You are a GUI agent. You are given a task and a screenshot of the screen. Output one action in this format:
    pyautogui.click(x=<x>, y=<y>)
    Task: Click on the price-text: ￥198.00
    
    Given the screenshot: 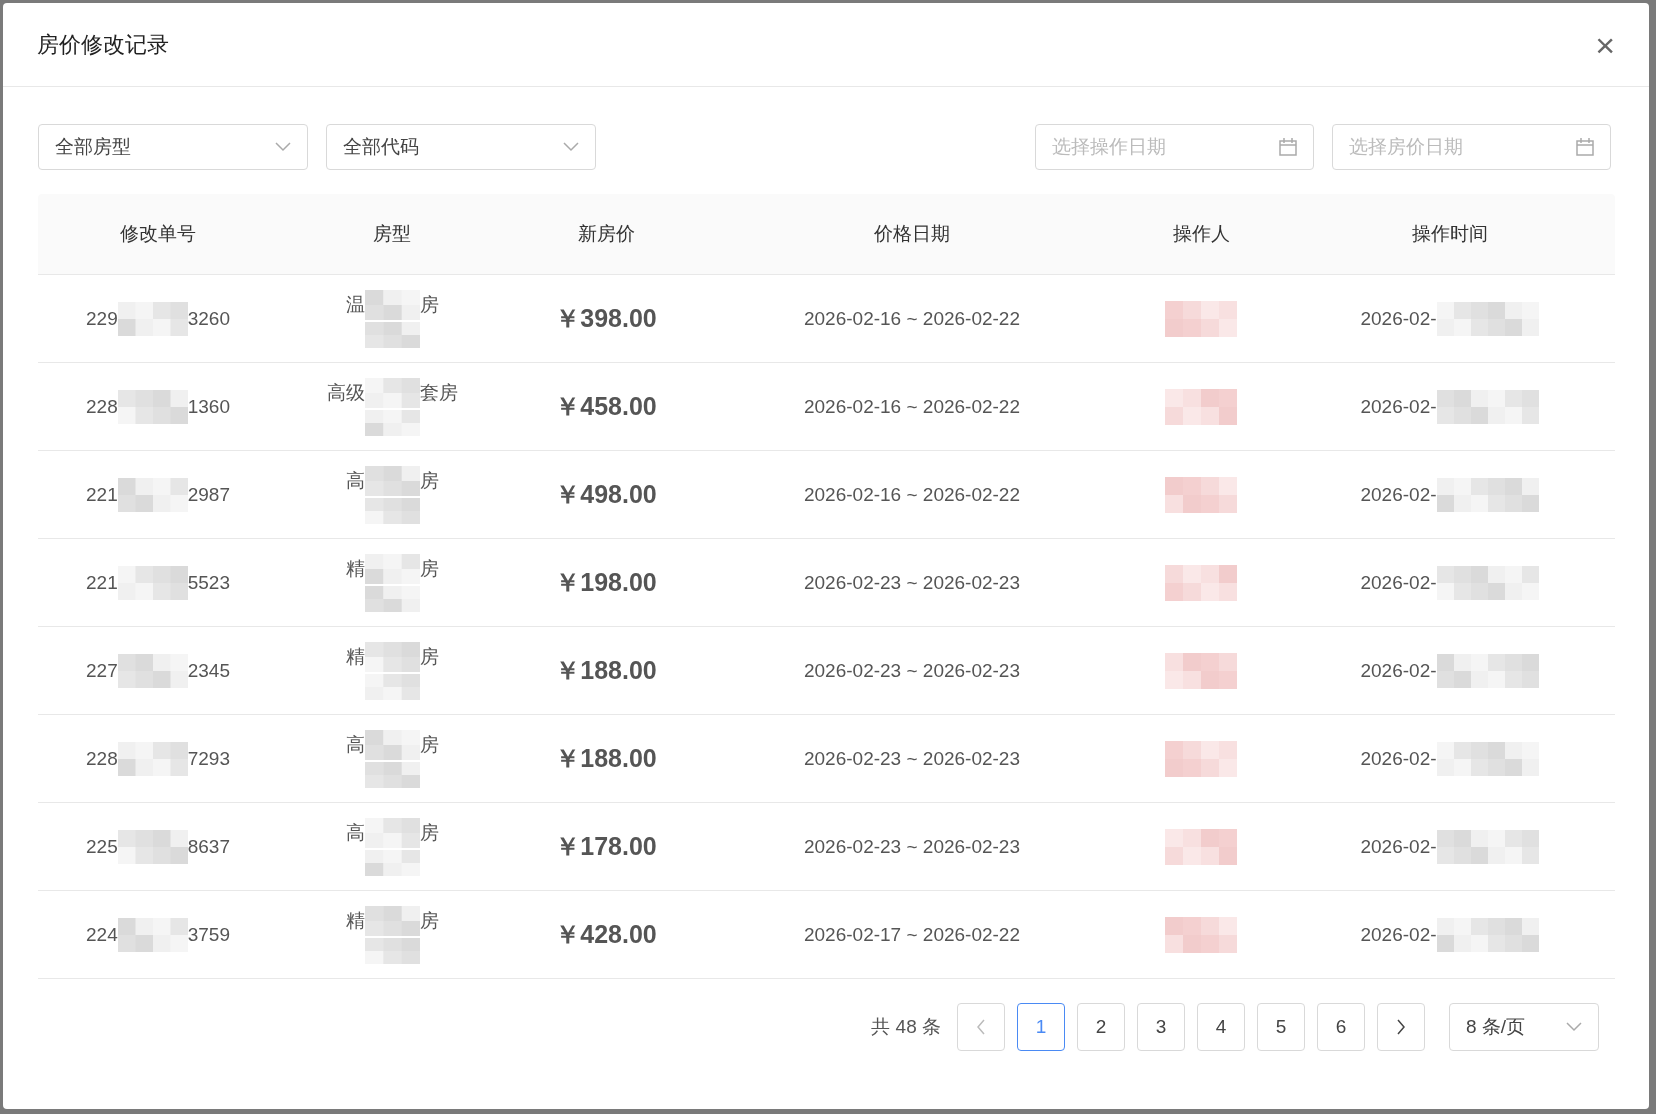 What is the action you would take?
    pyautogui.click(x=606, y=582)
    